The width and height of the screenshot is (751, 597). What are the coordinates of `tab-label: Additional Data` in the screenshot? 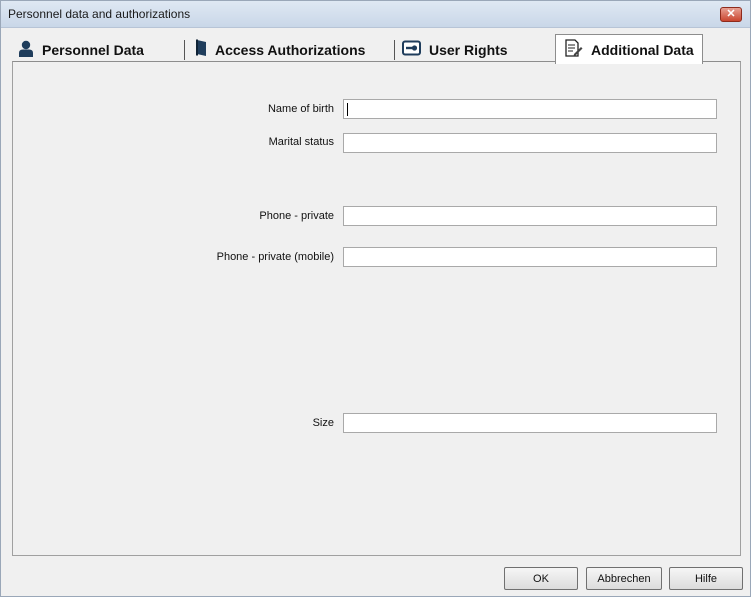 It's located at (642, 49).